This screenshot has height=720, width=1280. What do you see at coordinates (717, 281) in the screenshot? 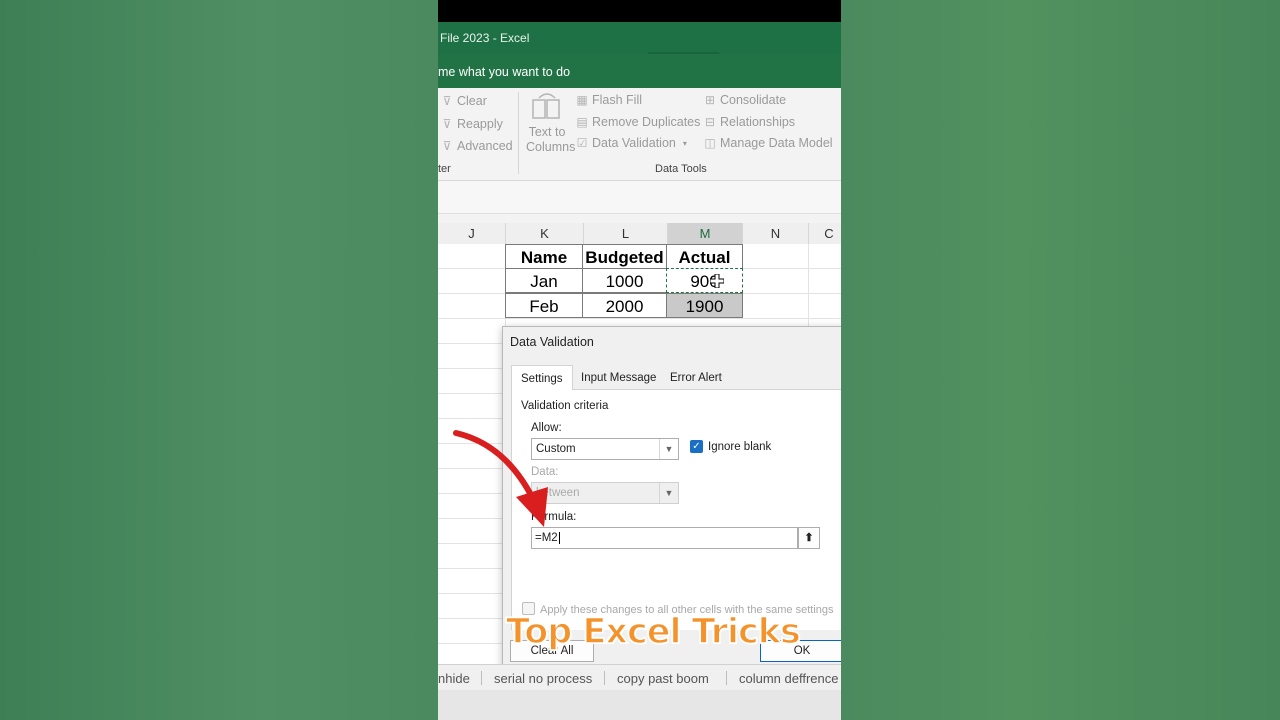
I see `cell-cursor-icon` at bounding box center [717, 281].